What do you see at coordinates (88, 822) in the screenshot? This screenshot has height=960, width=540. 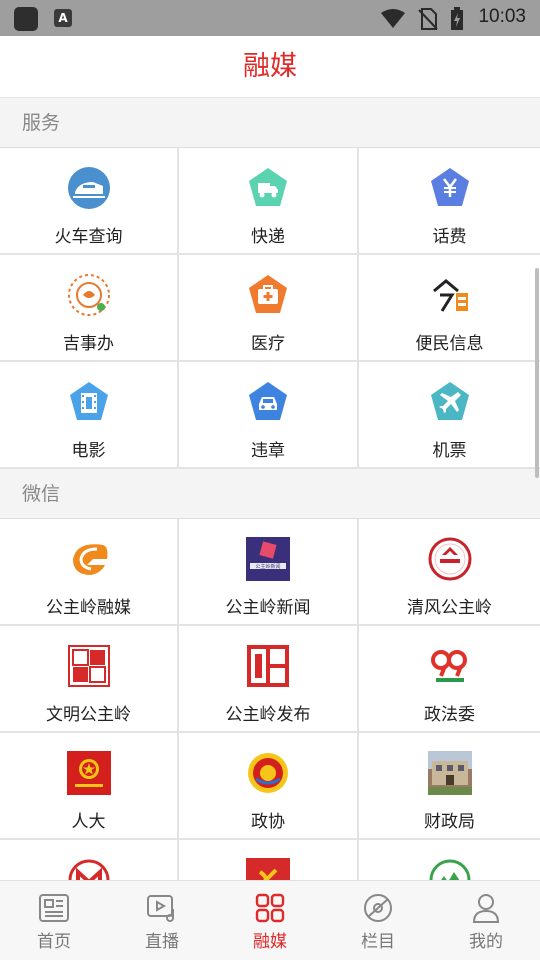 I see `grid-item-label: 人大` at bounding box center [88, 822].